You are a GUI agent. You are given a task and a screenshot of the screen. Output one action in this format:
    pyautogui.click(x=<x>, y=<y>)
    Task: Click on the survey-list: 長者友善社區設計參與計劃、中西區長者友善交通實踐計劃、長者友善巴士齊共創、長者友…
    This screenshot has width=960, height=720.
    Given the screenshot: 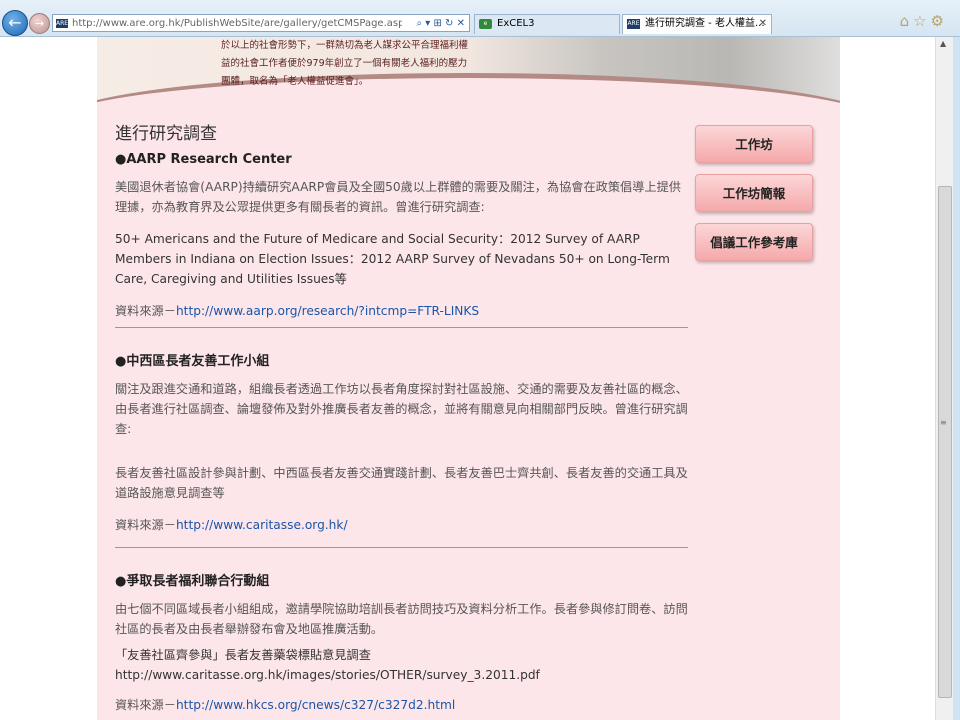 What is the action you would take?
    pyautogui.click(x=401, y=483)
    